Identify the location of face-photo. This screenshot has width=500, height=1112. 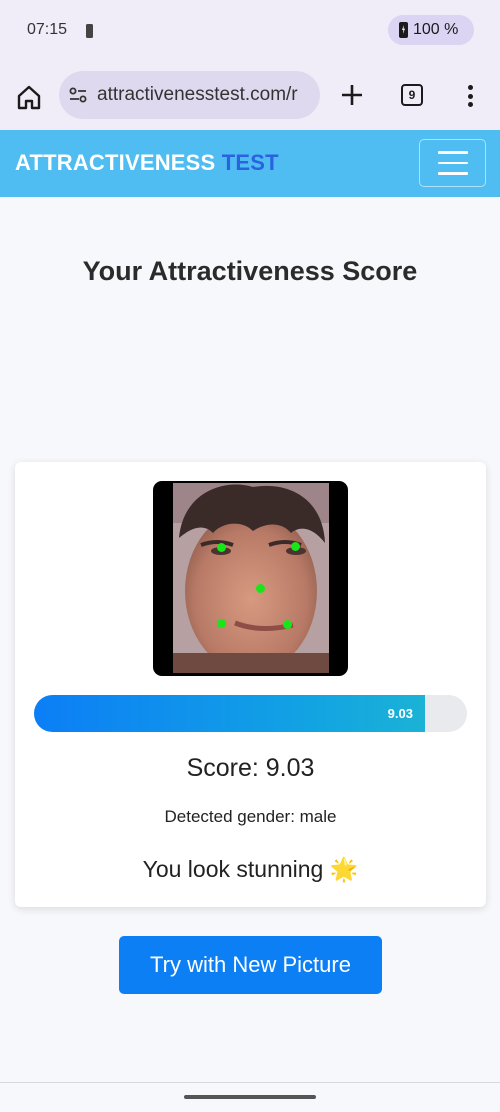
(250, 578).